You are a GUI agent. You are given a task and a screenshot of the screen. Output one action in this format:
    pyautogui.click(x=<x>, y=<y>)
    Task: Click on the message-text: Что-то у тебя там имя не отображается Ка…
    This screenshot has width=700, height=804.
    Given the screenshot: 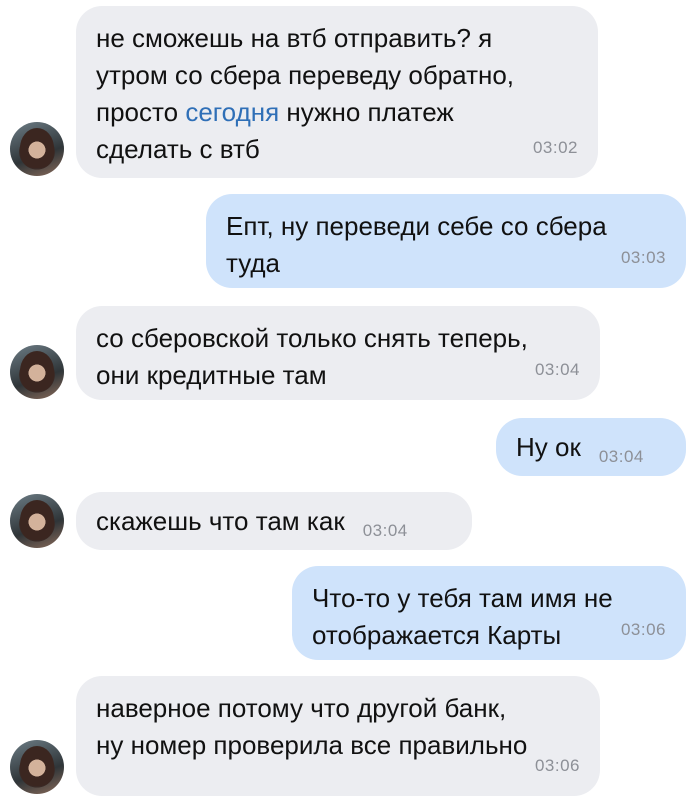 What is the action you would take?
    pyautogui.click(x=462, y=616)
    